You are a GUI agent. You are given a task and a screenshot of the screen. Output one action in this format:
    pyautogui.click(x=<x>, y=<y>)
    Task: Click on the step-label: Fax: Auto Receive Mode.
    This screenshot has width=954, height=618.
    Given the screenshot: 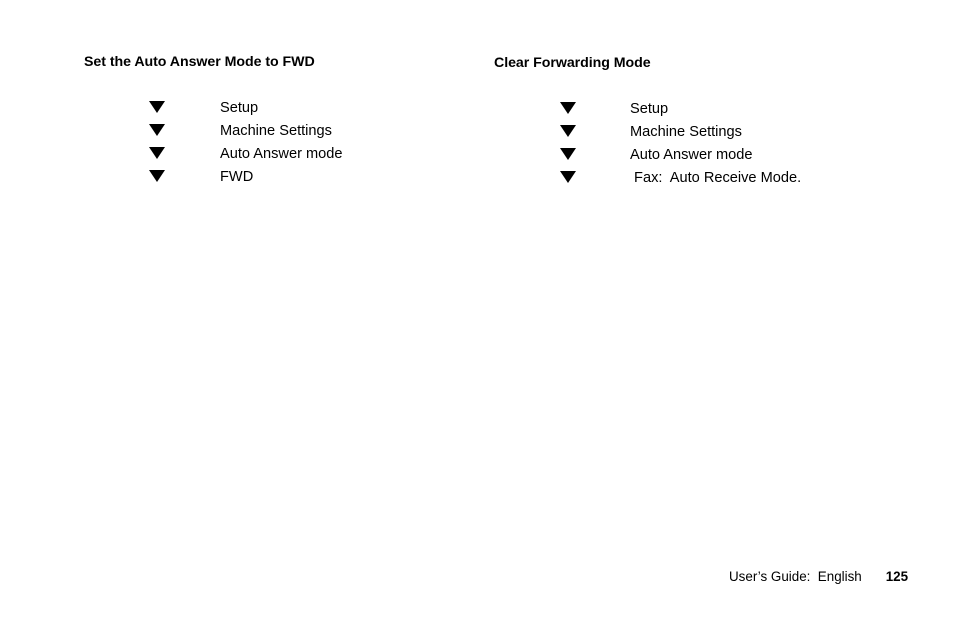 What is the action you would take?
    pyautogui.click(x=716, y=178)
    